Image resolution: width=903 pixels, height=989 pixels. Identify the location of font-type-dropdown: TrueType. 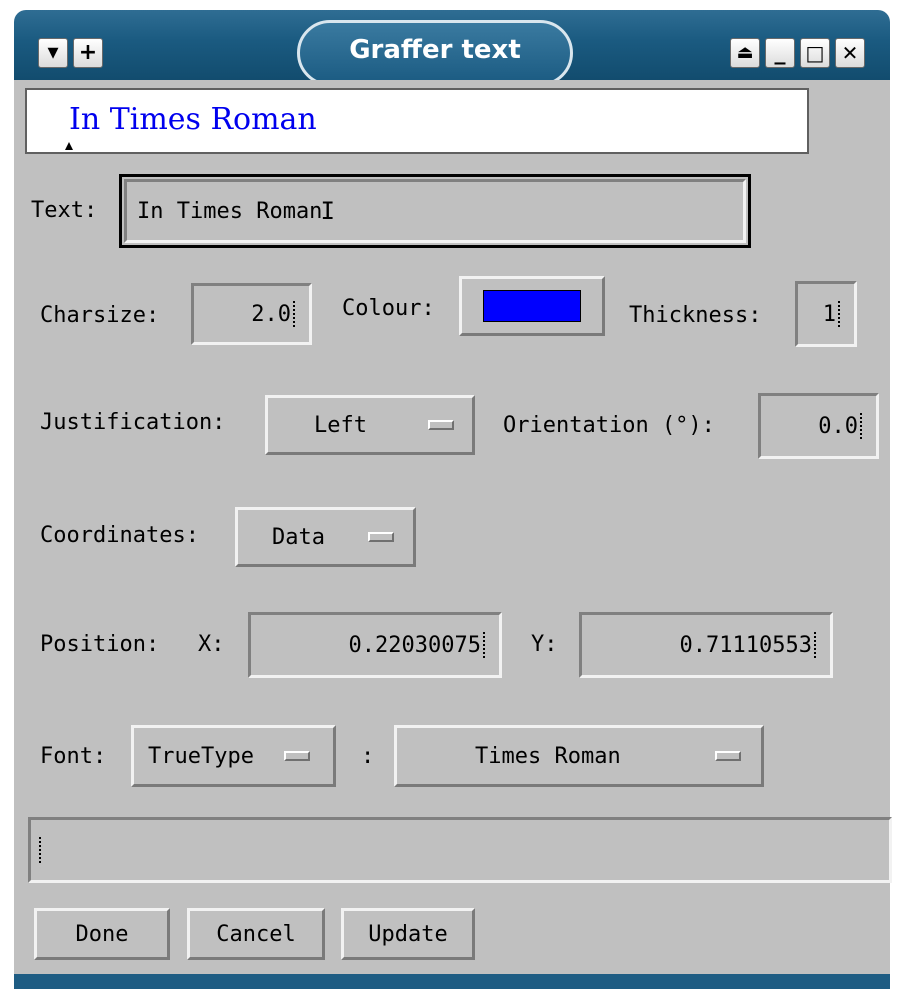
(233, 756).